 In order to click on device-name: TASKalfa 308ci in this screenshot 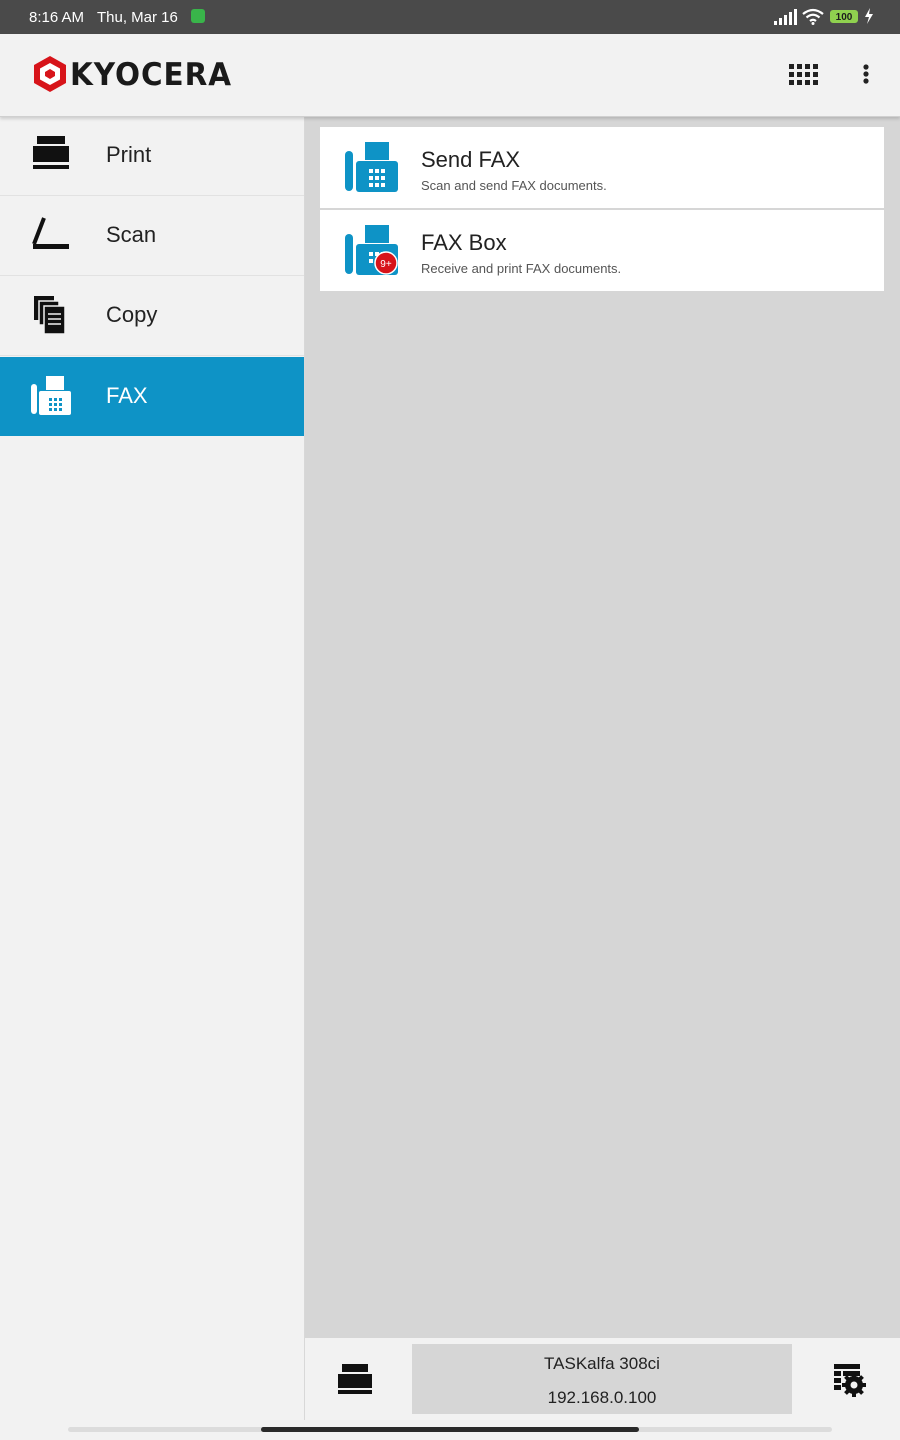, I will do `click(602, 1363)`.